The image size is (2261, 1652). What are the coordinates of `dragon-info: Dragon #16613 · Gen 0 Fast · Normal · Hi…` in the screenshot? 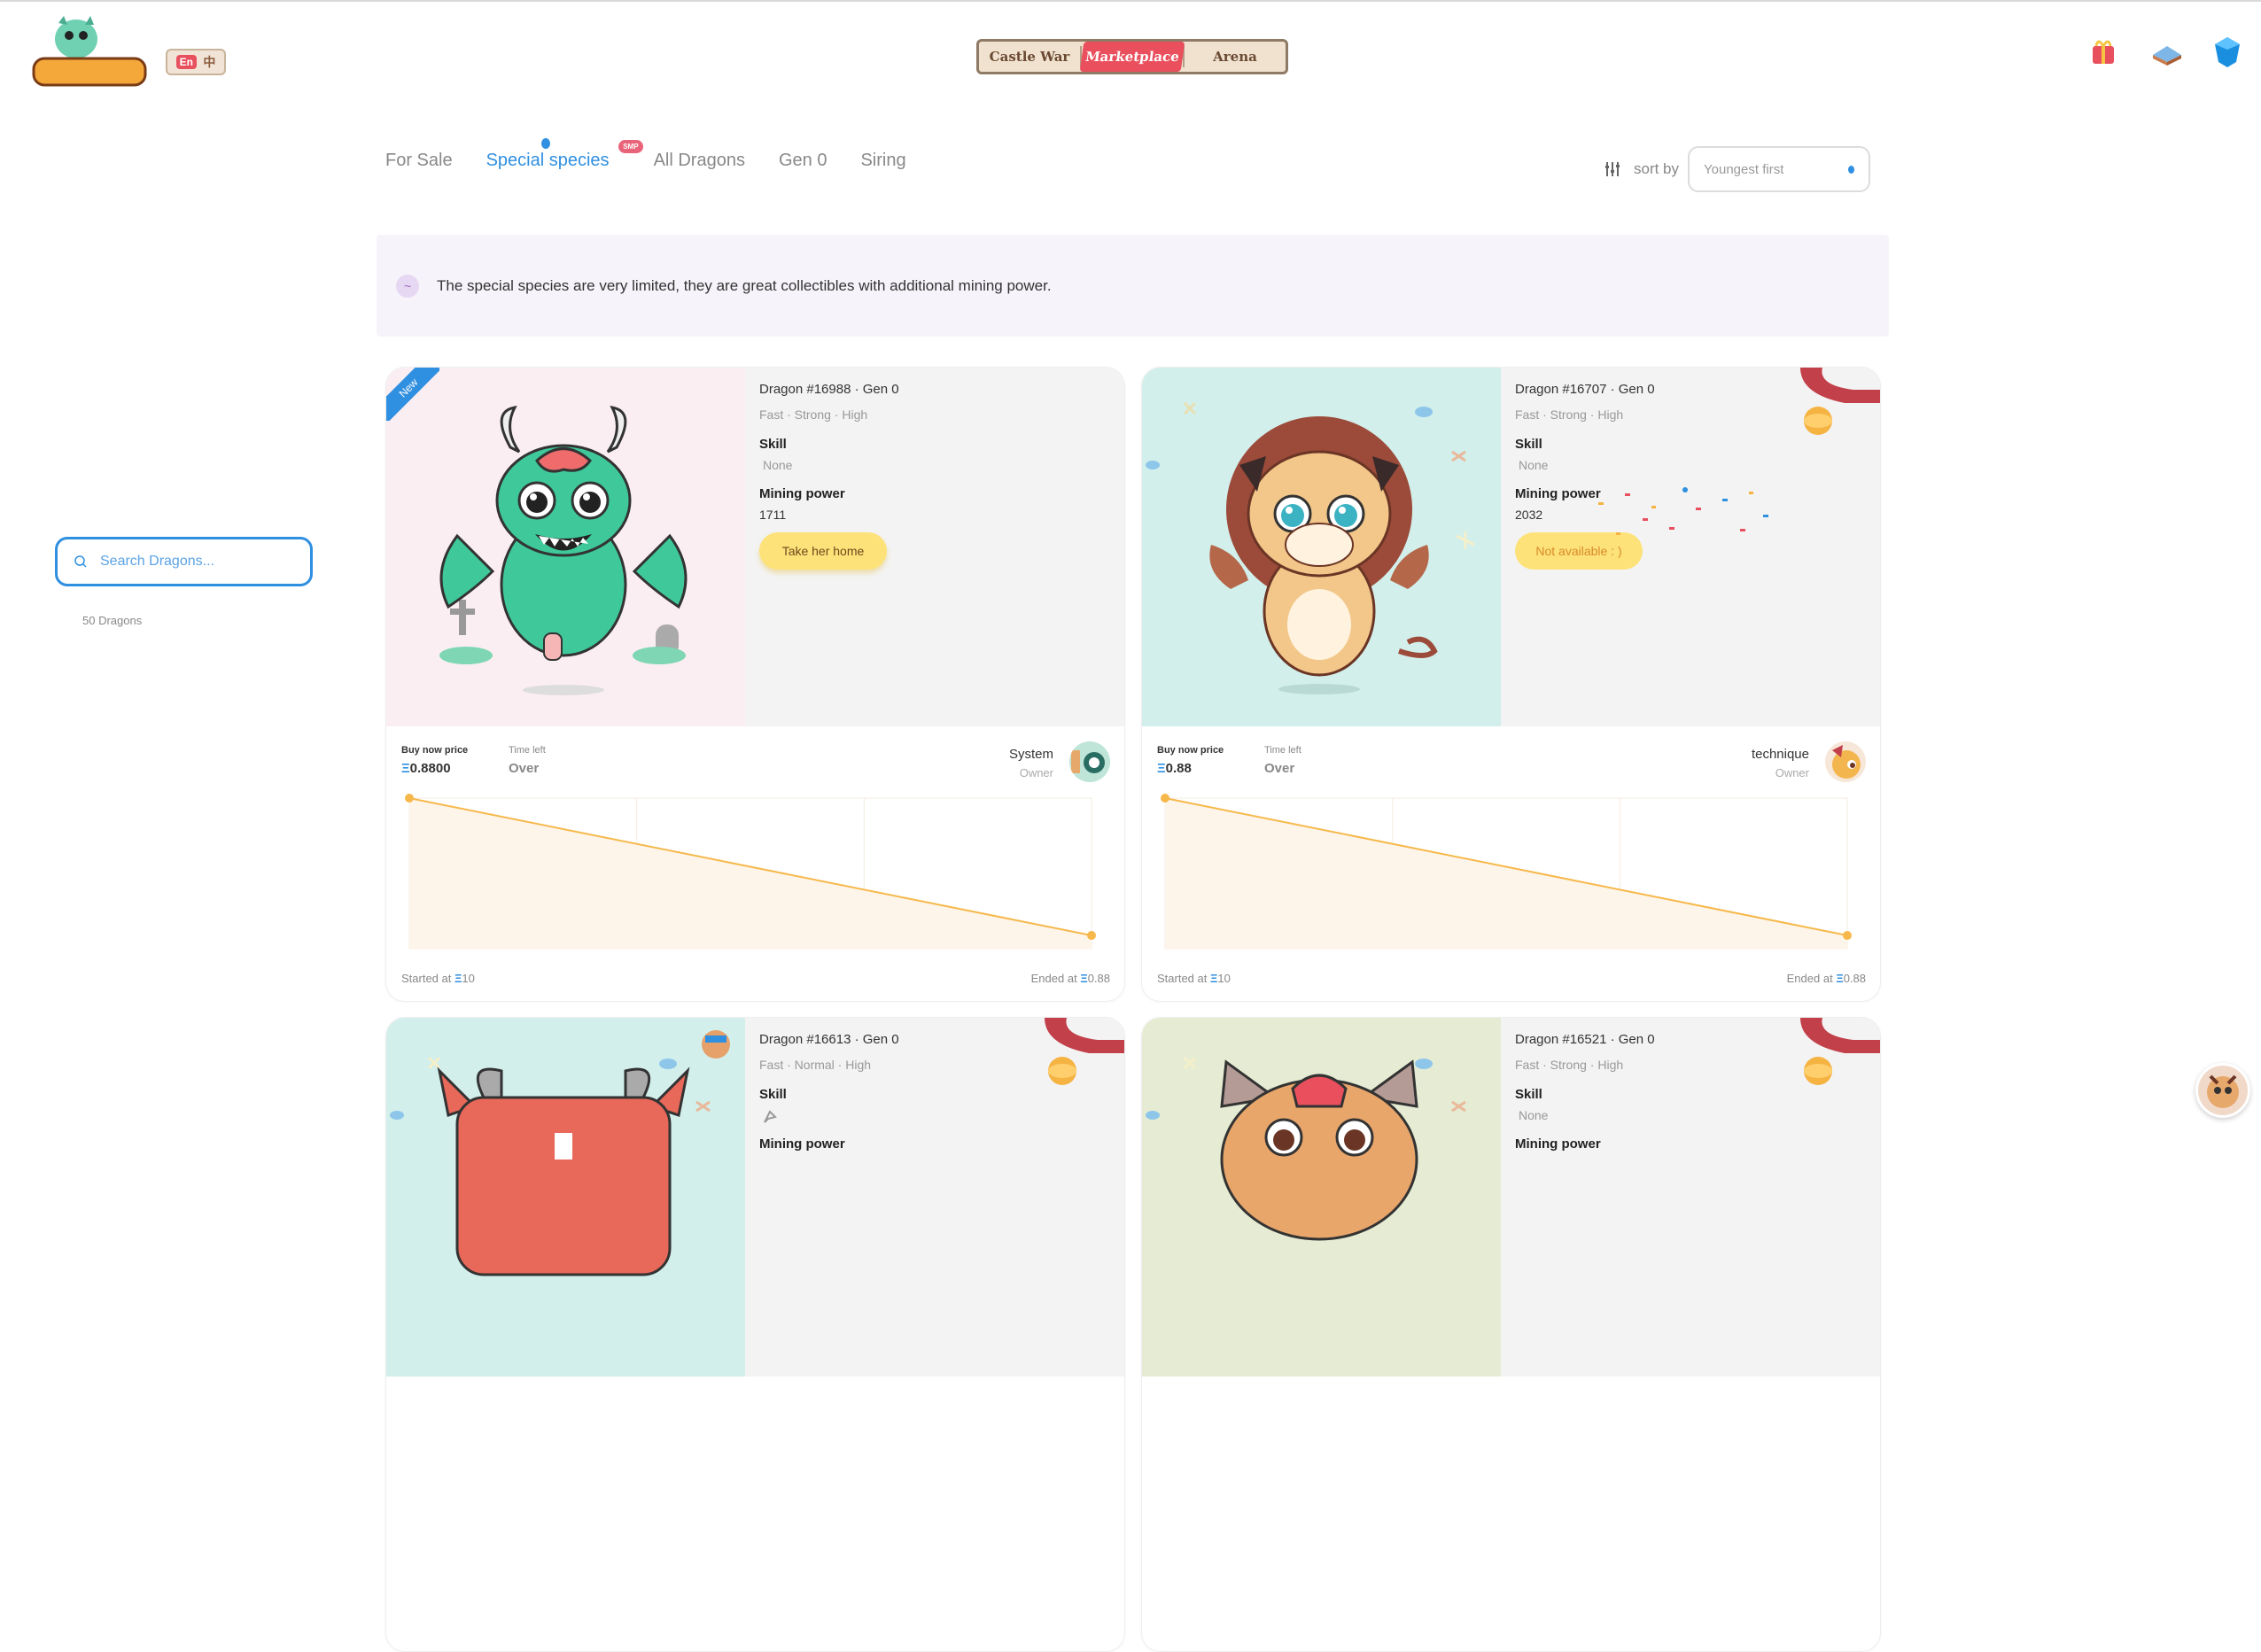 It's located at (934, 1197).